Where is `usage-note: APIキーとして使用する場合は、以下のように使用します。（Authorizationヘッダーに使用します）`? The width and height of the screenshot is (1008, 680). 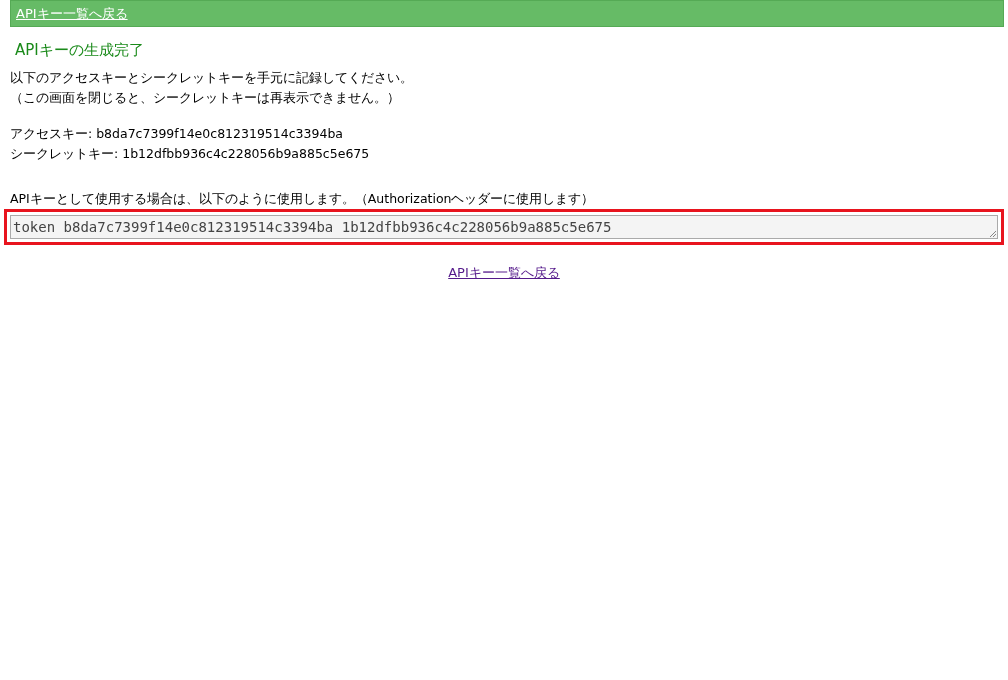 usage-note: APIキーとして使用する場合は、以下のように使用します。（Authorizationヘッダーに使用します） is located at coordinates (303, 198).